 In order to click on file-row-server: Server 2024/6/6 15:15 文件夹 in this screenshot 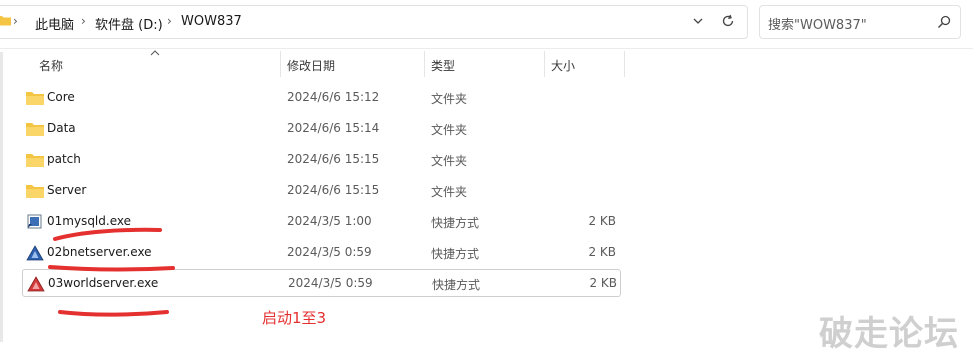, I will do `click(321, 191)`.